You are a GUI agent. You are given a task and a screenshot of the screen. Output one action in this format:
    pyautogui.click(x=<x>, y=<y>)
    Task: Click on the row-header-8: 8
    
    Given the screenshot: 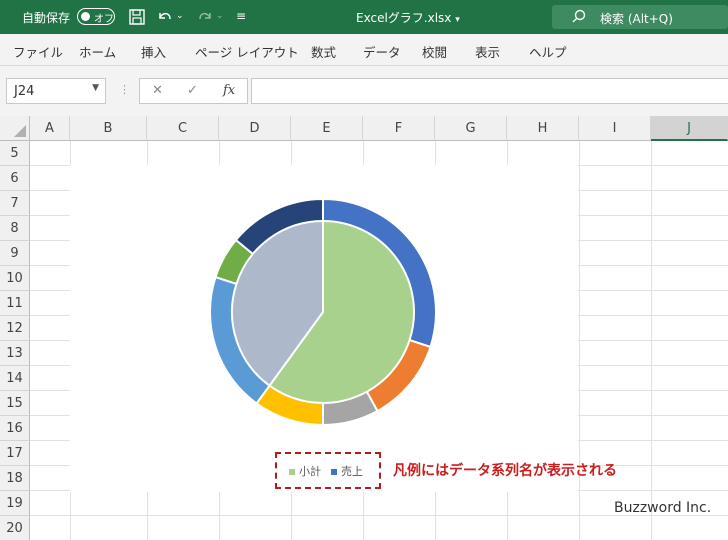 What is the action you would take?
    pyautogui.click(x=15, y=228)
    